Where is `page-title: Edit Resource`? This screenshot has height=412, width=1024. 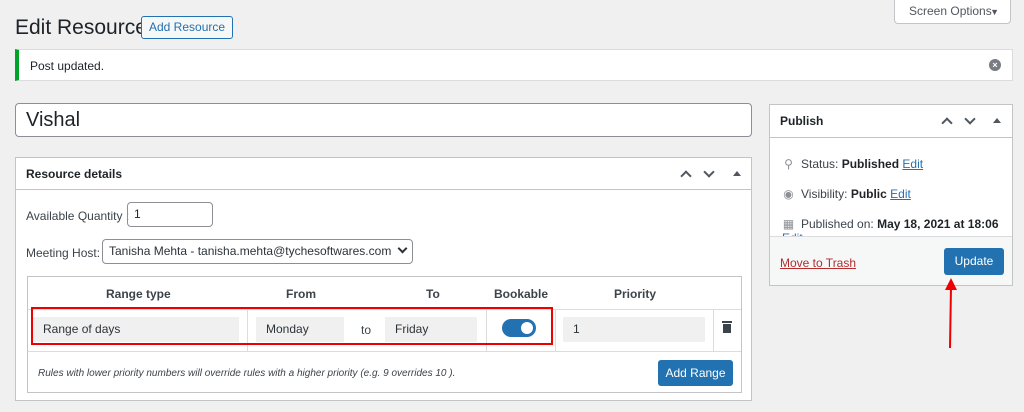 page-title: Edit Resource is located at coordinates (81, 27).